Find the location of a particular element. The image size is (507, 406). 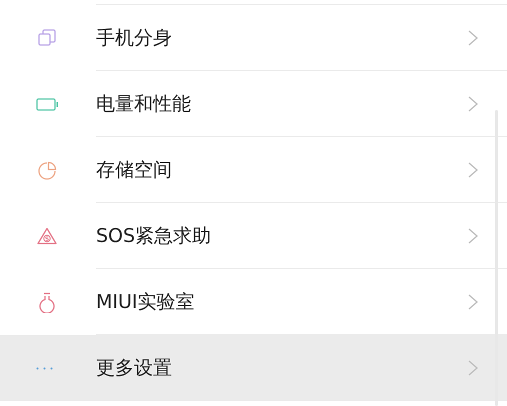

row-label: MIUI实验室 is located at coordinates (146, 302).